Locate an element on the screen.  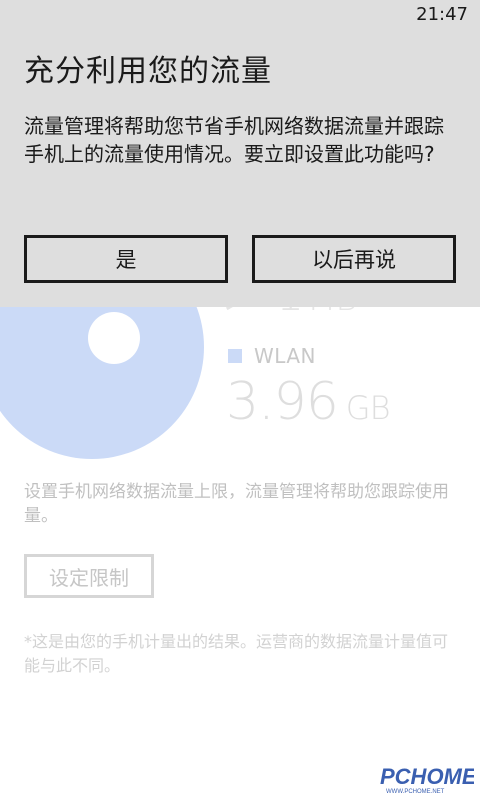
limit-info-text: 设置手机网络数据流量上限，流量管理将帮助您跟踪使用量。 is located at coordinates (236, 504).